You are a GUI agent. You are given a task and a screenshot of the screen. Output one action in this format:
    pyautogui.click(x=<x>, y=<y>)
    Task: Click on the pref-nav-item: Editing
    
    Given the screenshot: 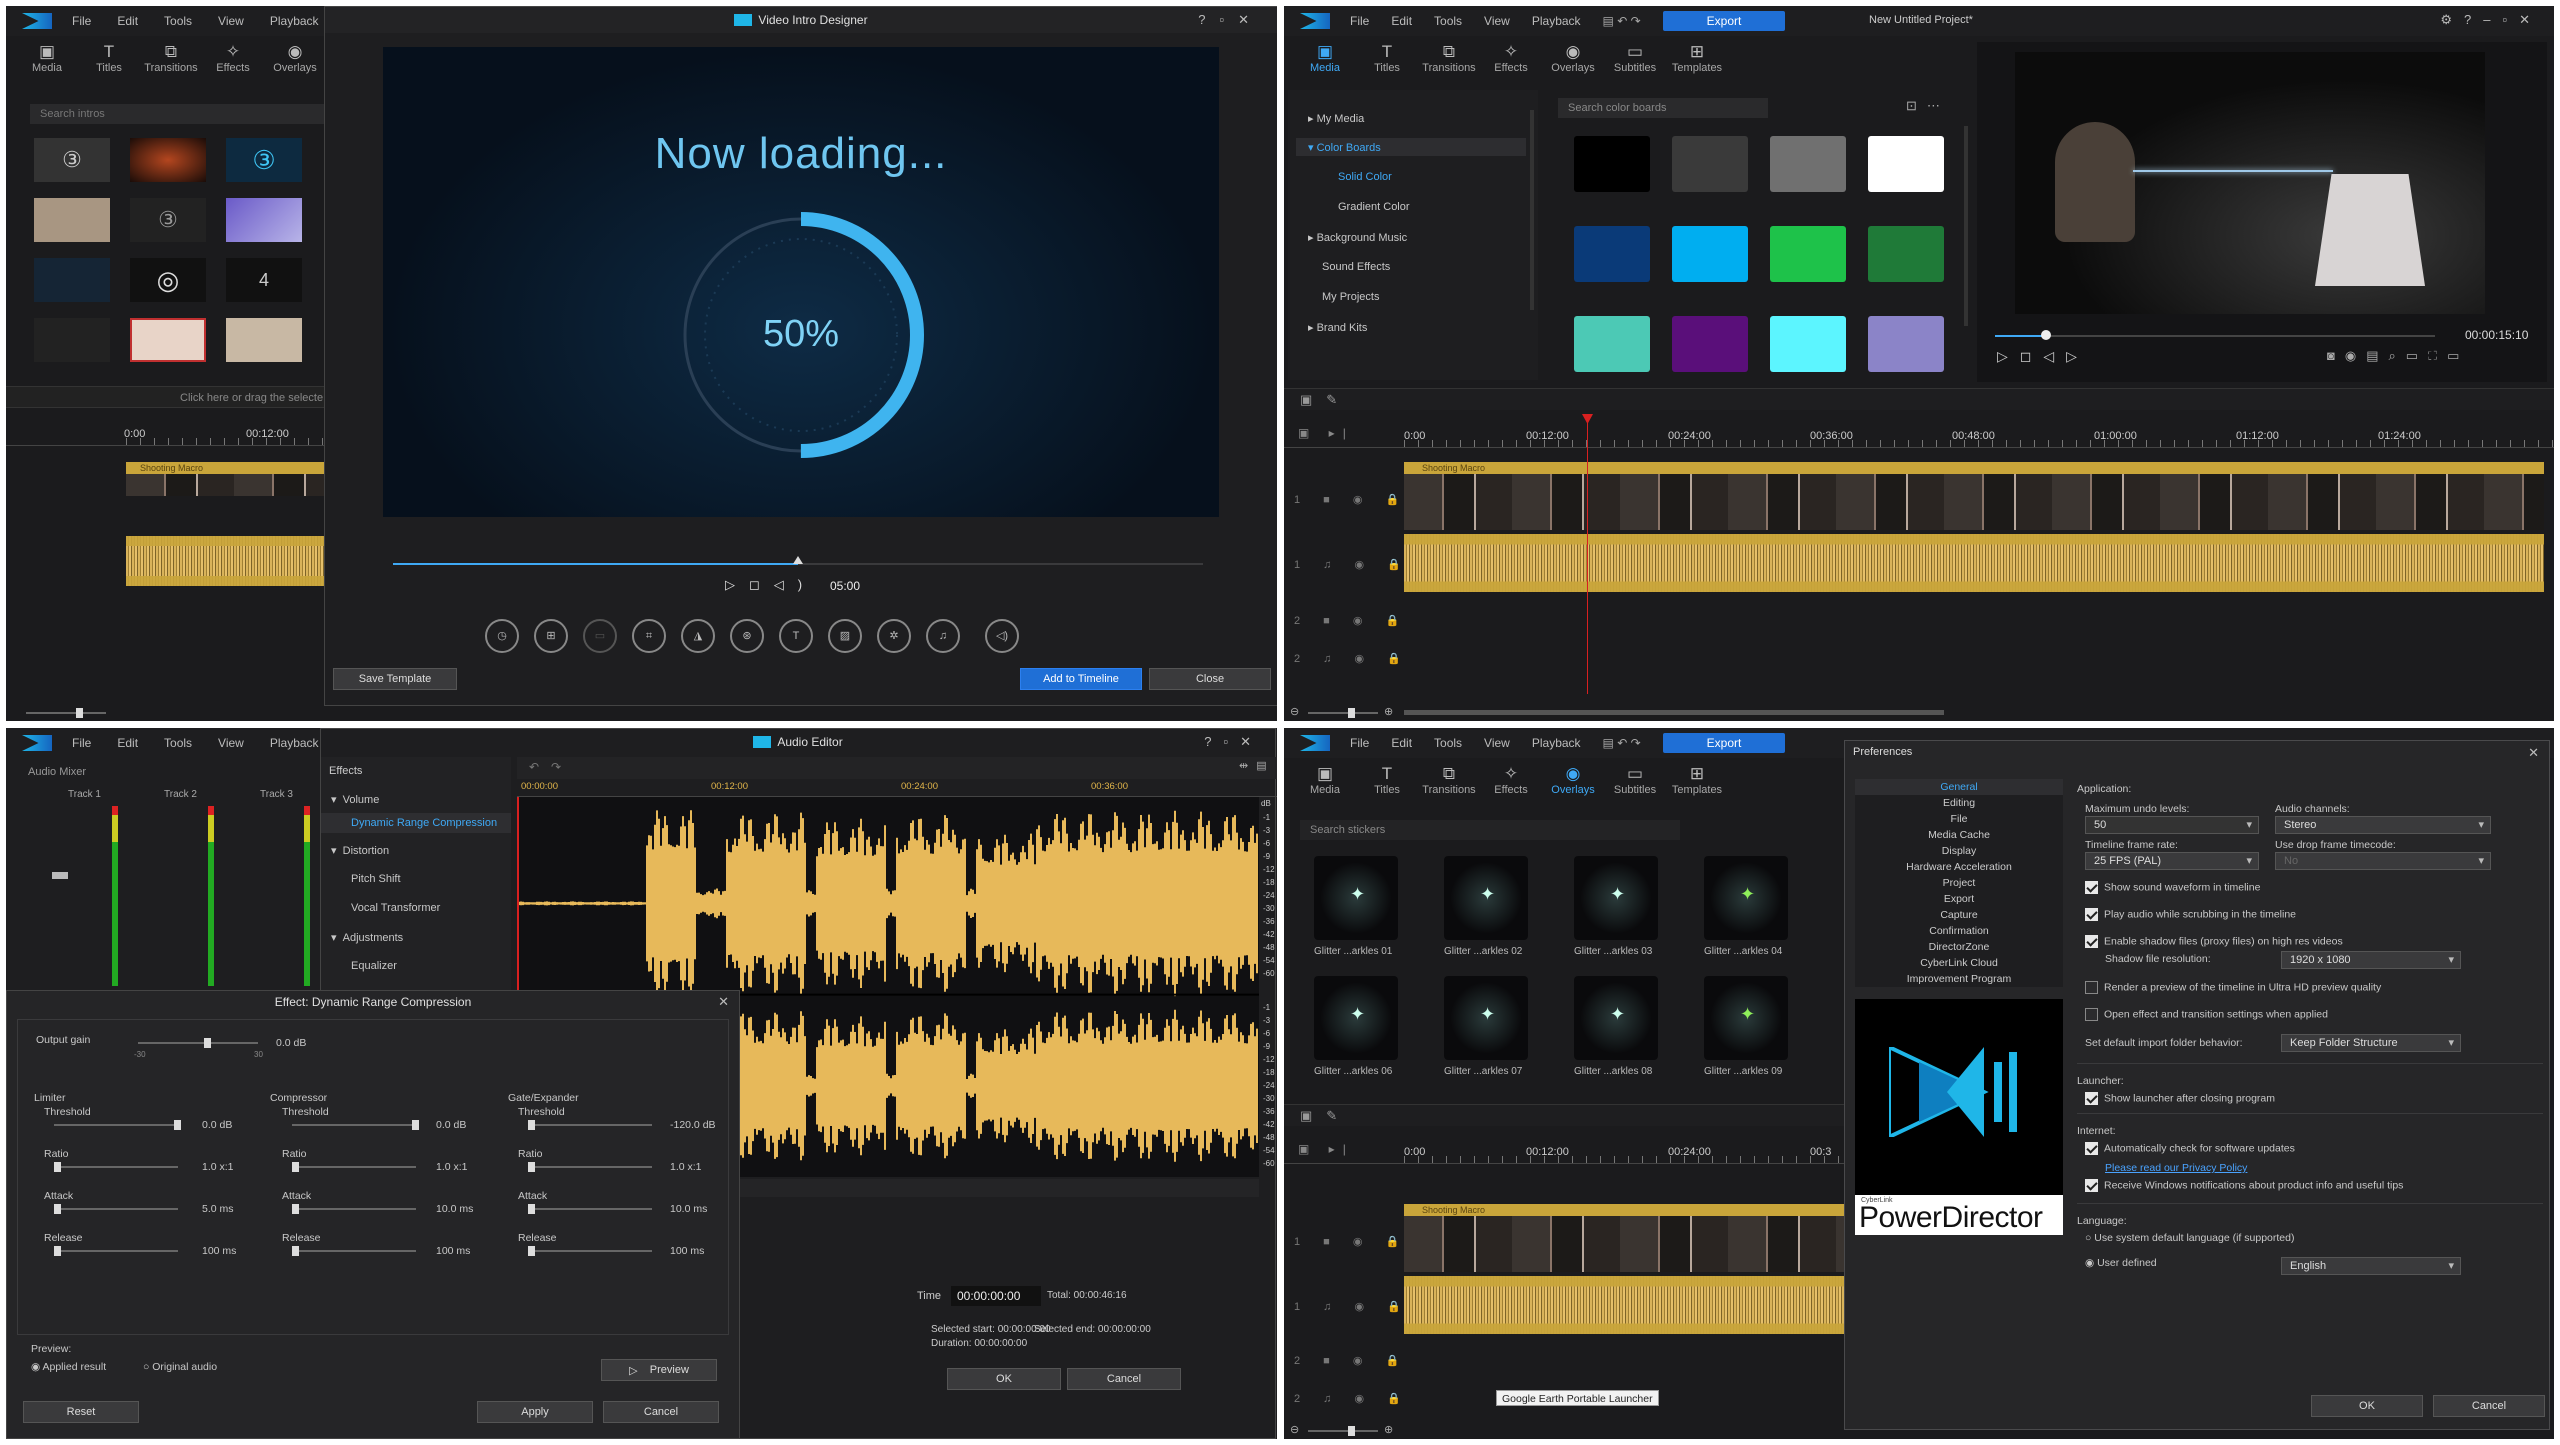 What is the action you would take?
    pyautogui.click(x=1959, y=803)
    